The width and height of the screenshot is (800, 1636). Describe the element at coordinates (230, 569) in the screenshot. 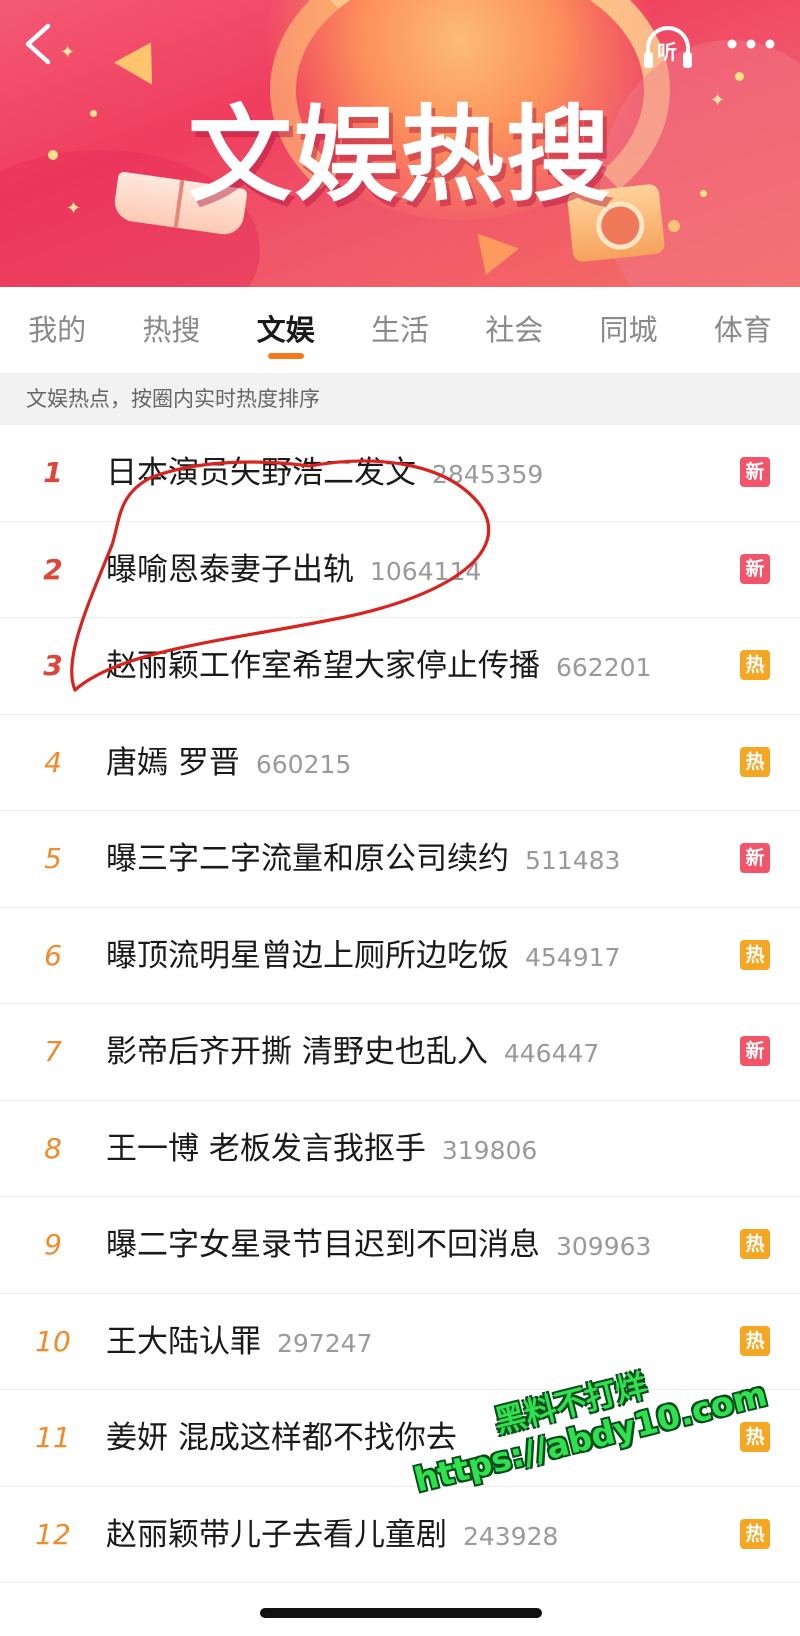

I see `item-title-text: 曝喻恩泰妻子出轨` at that location.